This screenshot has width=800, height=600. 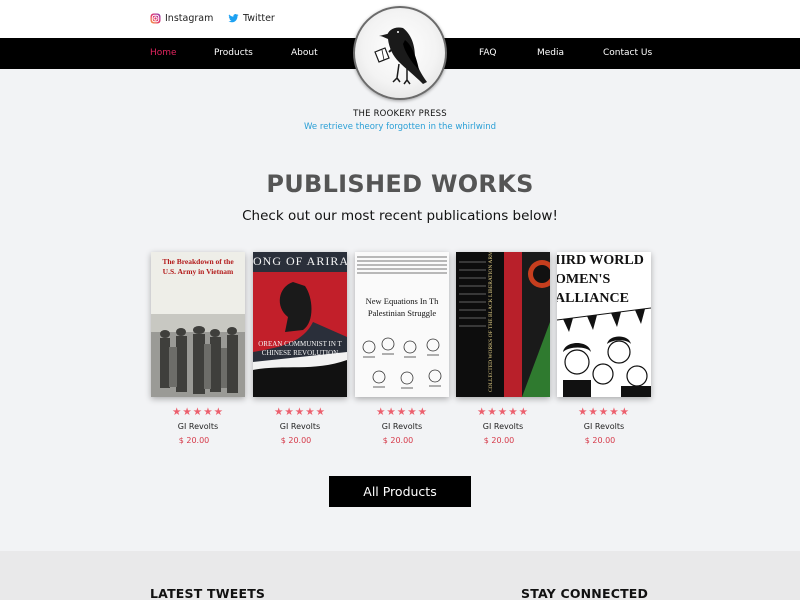 What do you see at coordinates (402, 313) in the screenshot?
I see `cover-title-line: Palestinian Struggle` at bounding box center [402, 313].